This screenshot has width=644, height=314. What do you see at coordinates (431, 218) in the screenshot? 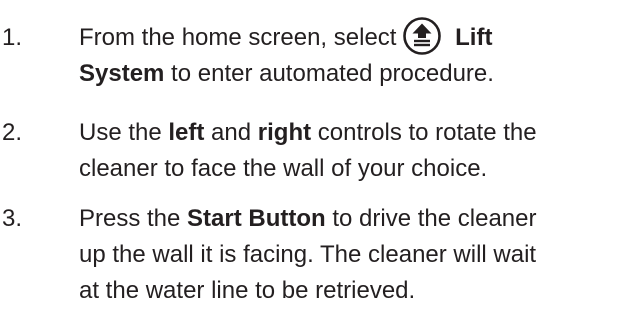
I see `step-text-segment: to drive the cleaner` at bounding box center [431, 218].